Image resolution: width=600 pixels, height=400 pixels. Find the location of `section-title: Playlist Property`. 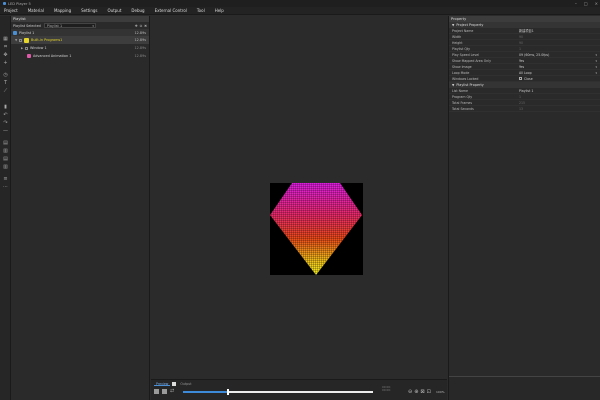

section-title: Playlist Property is located at coordinates (470, 85).